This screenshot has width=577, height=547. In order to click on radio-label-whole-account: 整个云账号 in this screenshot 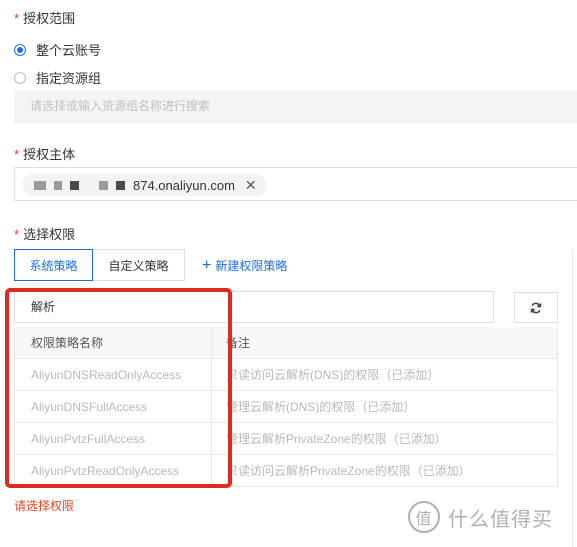, I will do `click(69, 50)`.